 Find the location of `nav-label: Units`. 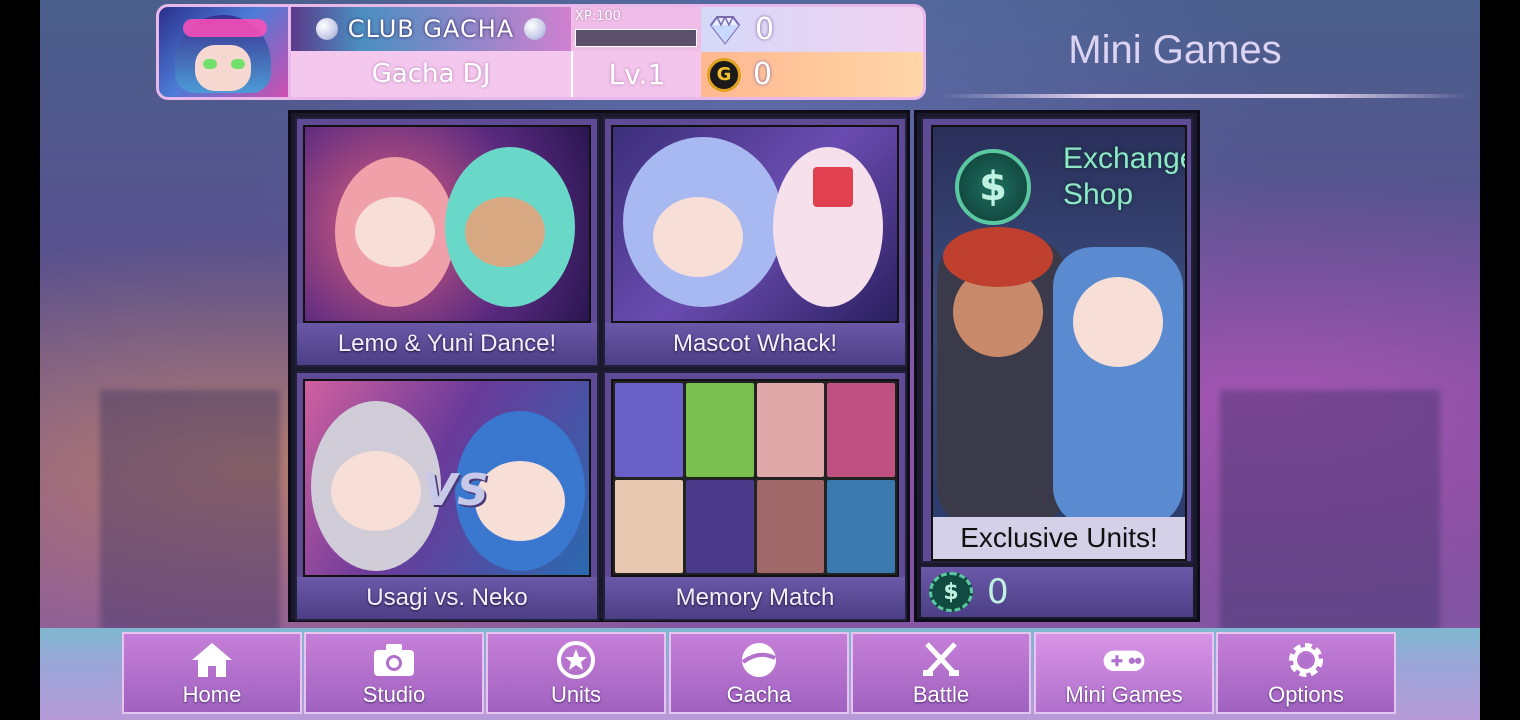

nav-label: Units is located at coordinates (576, 694).